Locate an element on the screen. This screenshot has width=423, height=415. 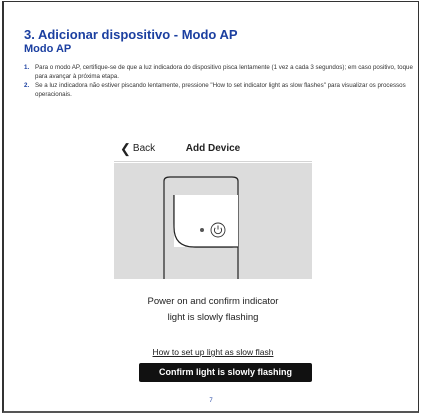
prompt-line: Power on and confirm indicator is located at coordinates (213, 301).